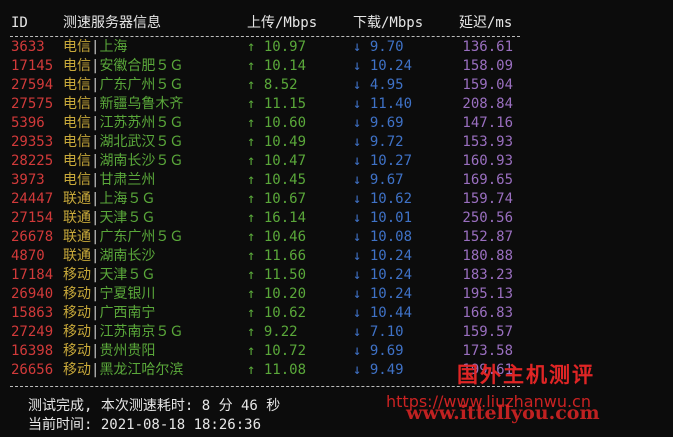 The width and height of the screenshot is (673, 437). I want to click on latency-value: 153.93, so click(487, 142).